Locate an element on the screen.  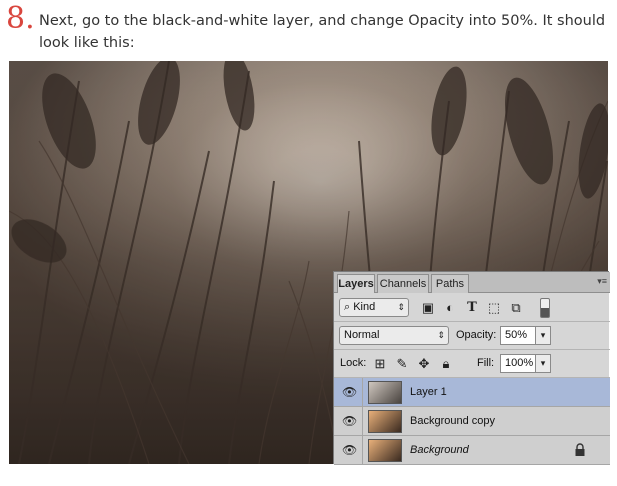
lock-transparent-pixels-icon: ⊞ is located at coordinates (380, 364).